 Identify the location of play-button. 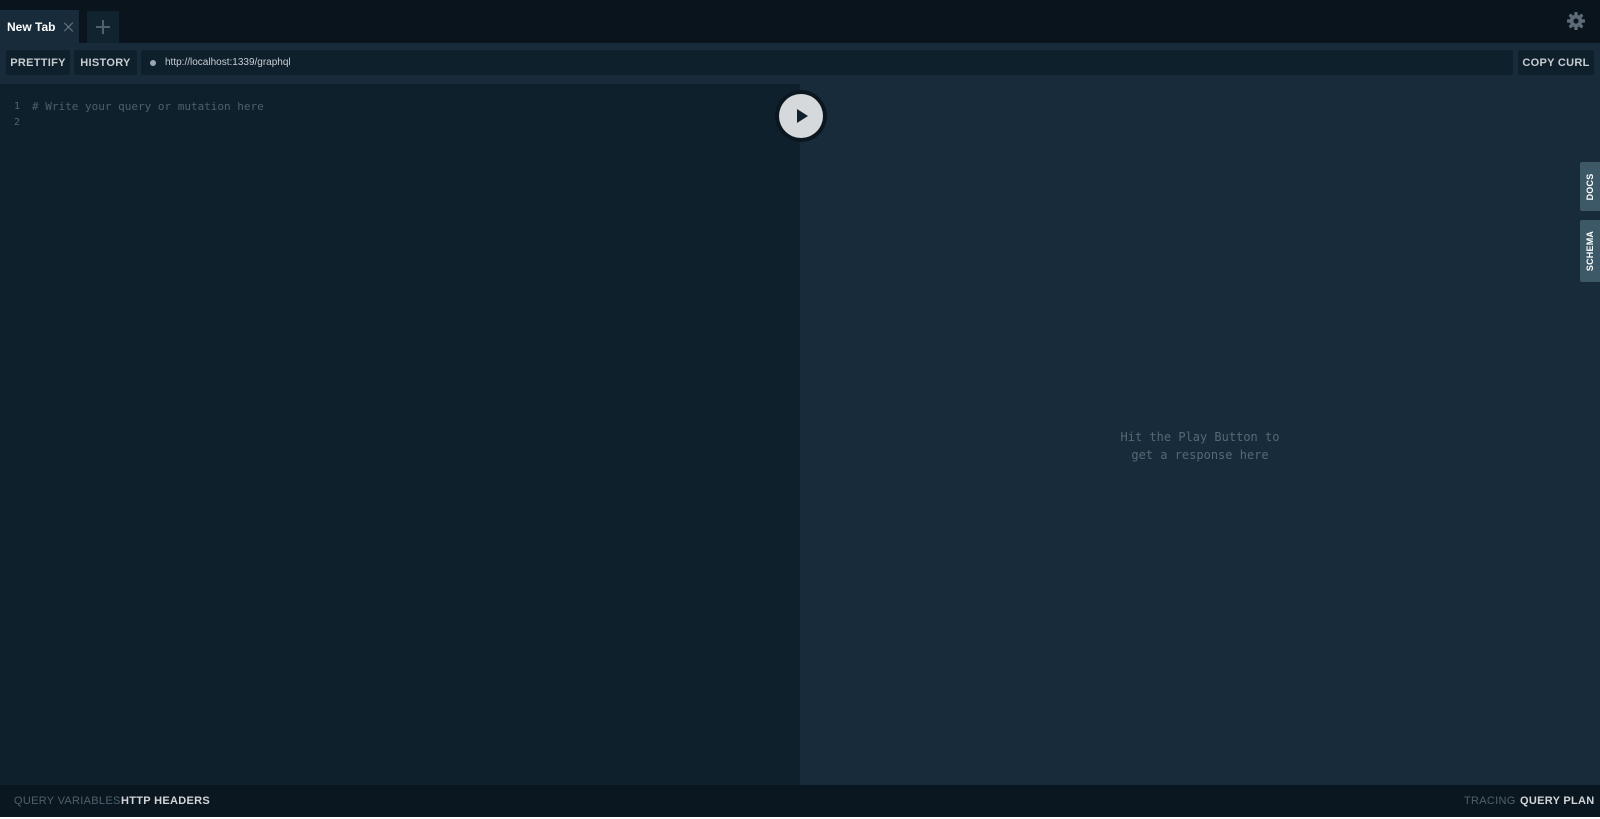
(801, 116).